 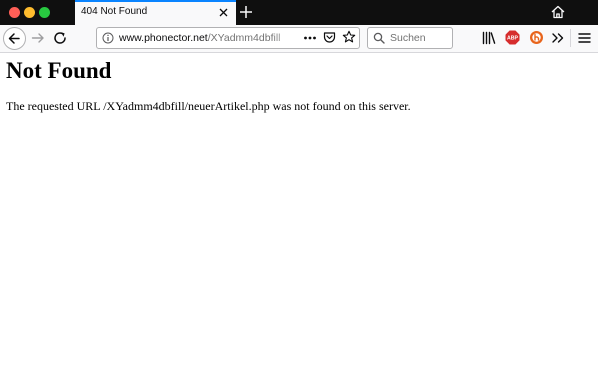 I want to click on abp-label: ABP, so click(x=512, y=39).